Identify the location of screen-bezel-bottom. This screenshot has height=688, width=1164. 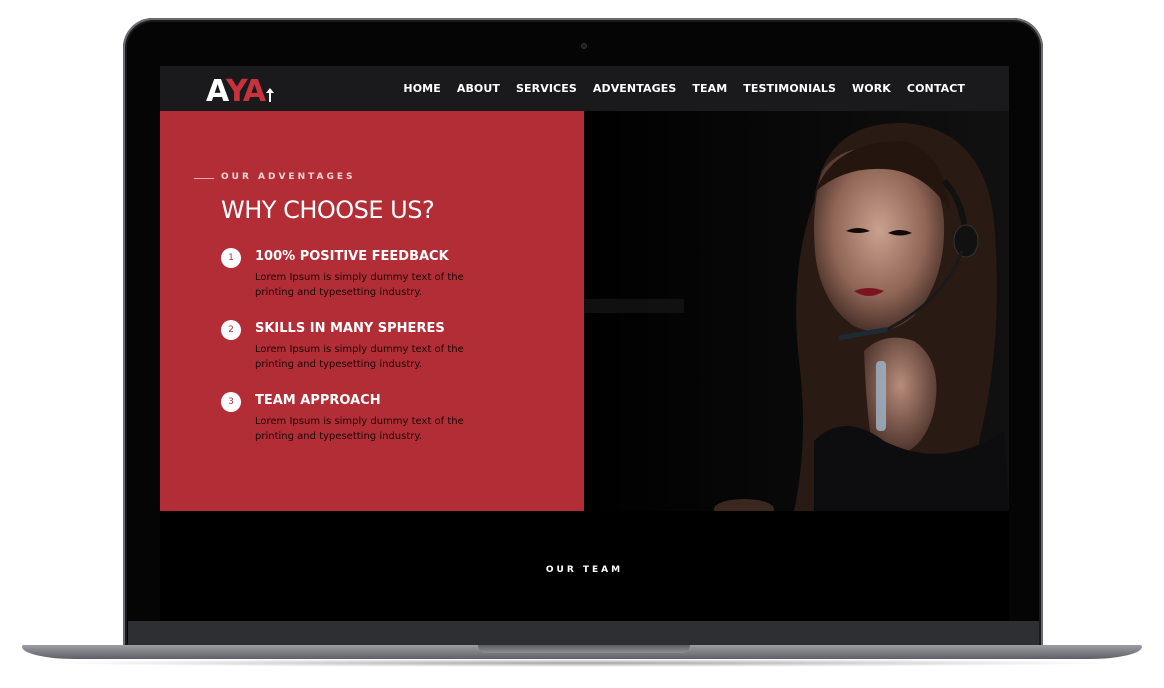
(583, 633).